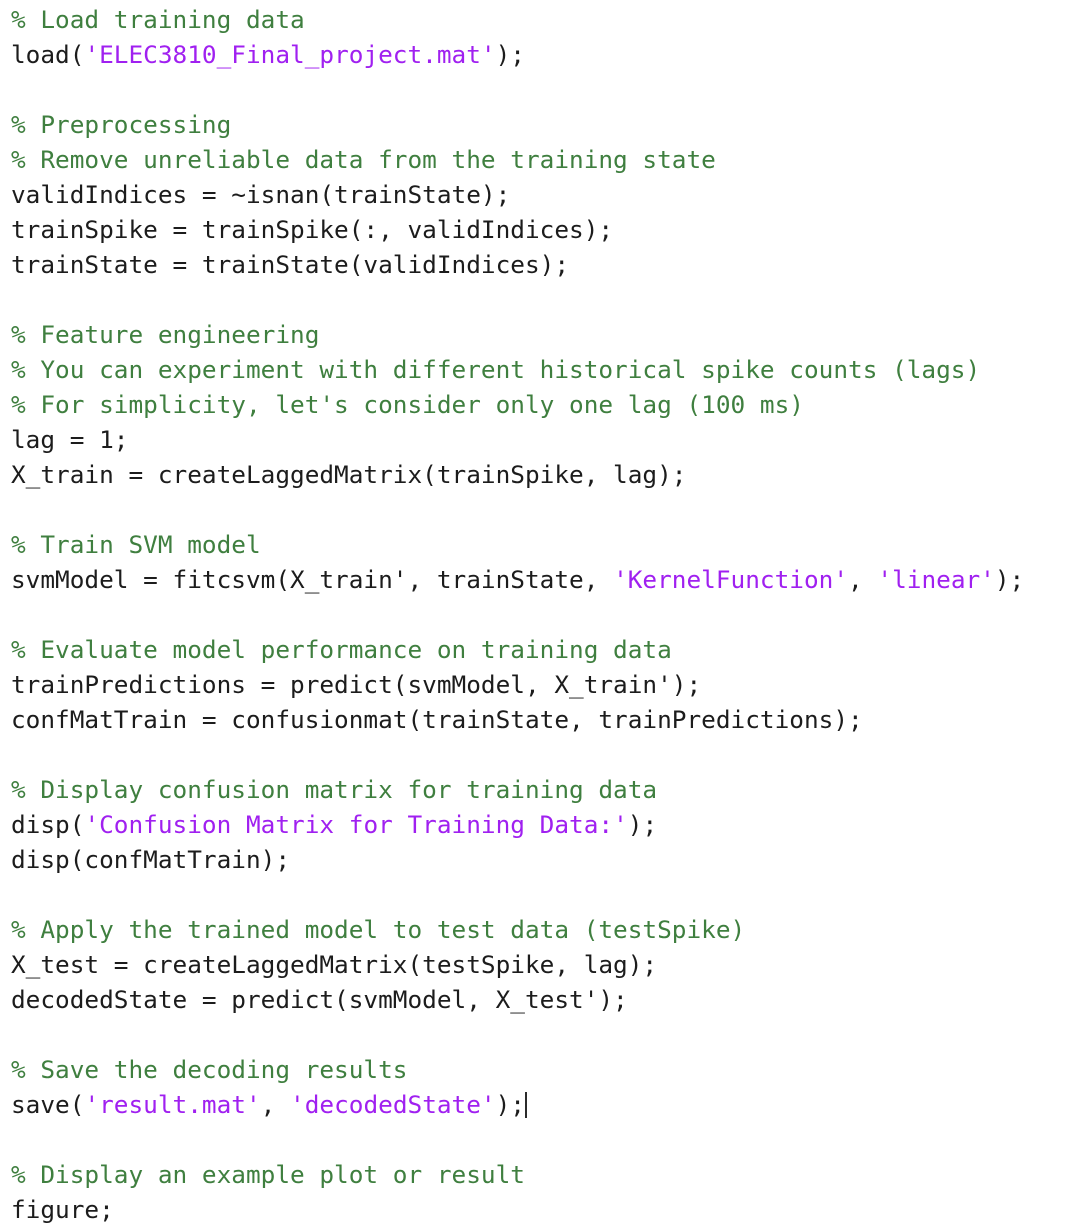 This screenshot has width=1080, height=1228. Describe the element at coordinates (261, 194) in the screenshot. I see `code-token-code: validIndices = ~isnan(trainState);` at that location.